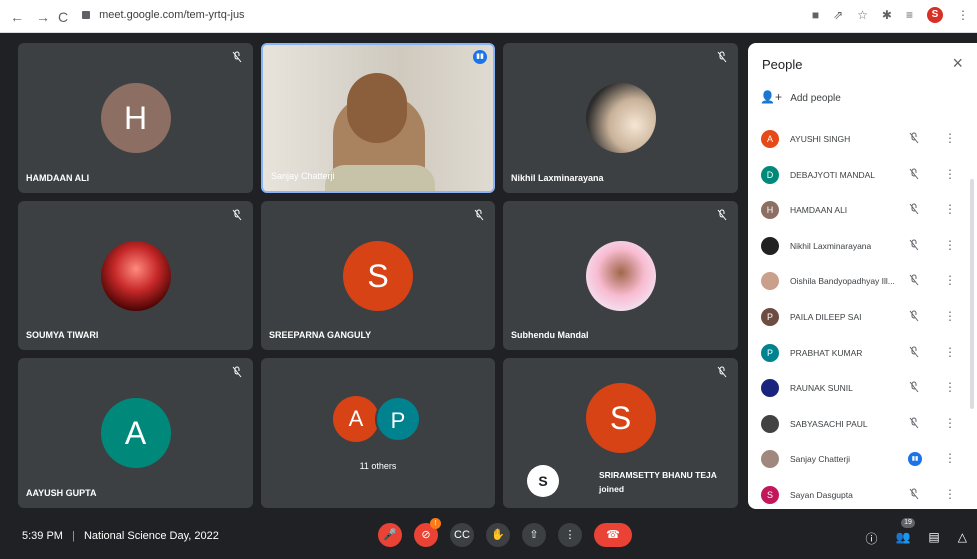 The image size is (977, 559). I want to click on participant-name: Sayan Dasgupta, so click(821, 494).